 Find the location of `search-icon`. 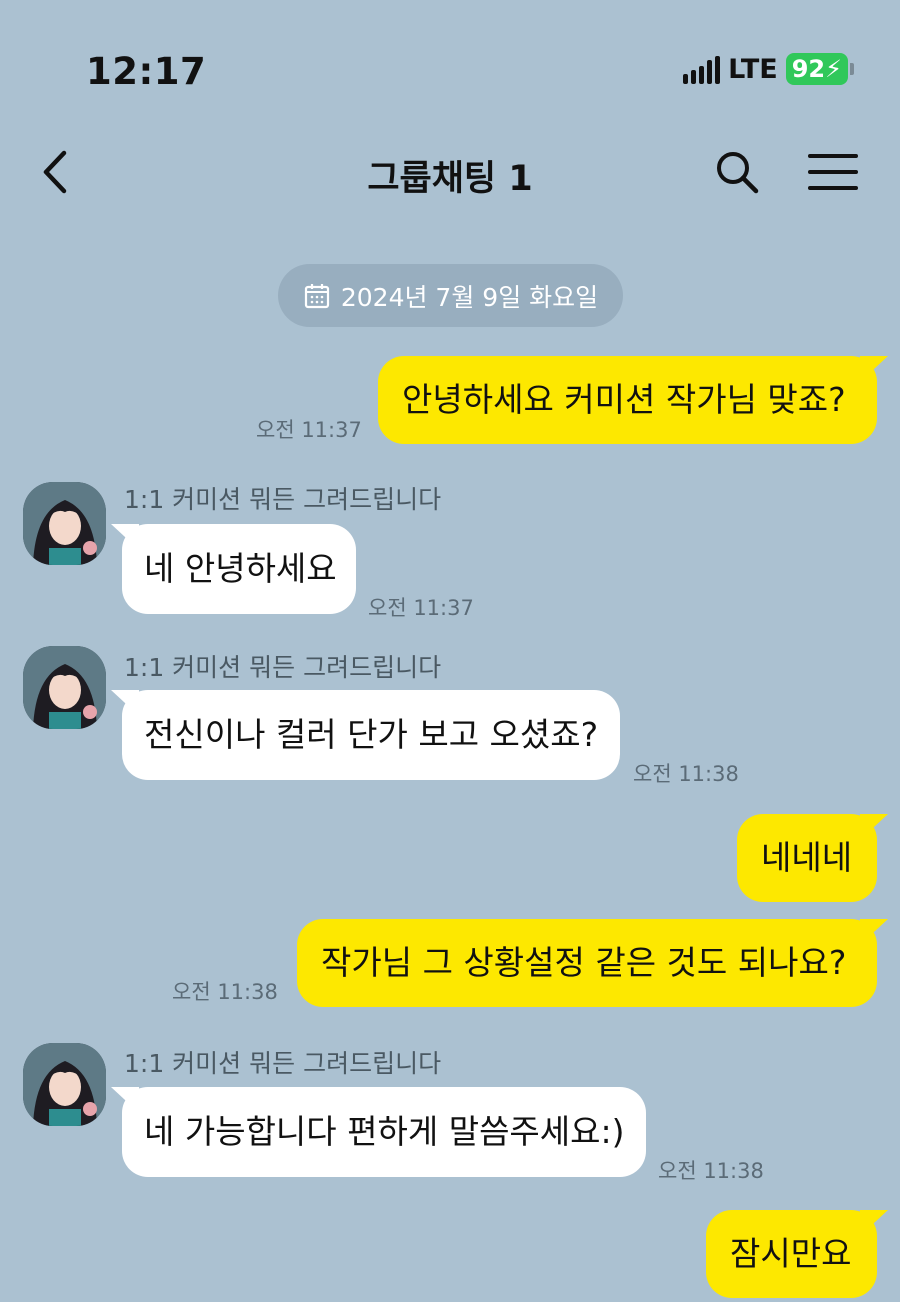

search-icon is located at coordinates (738, 173).